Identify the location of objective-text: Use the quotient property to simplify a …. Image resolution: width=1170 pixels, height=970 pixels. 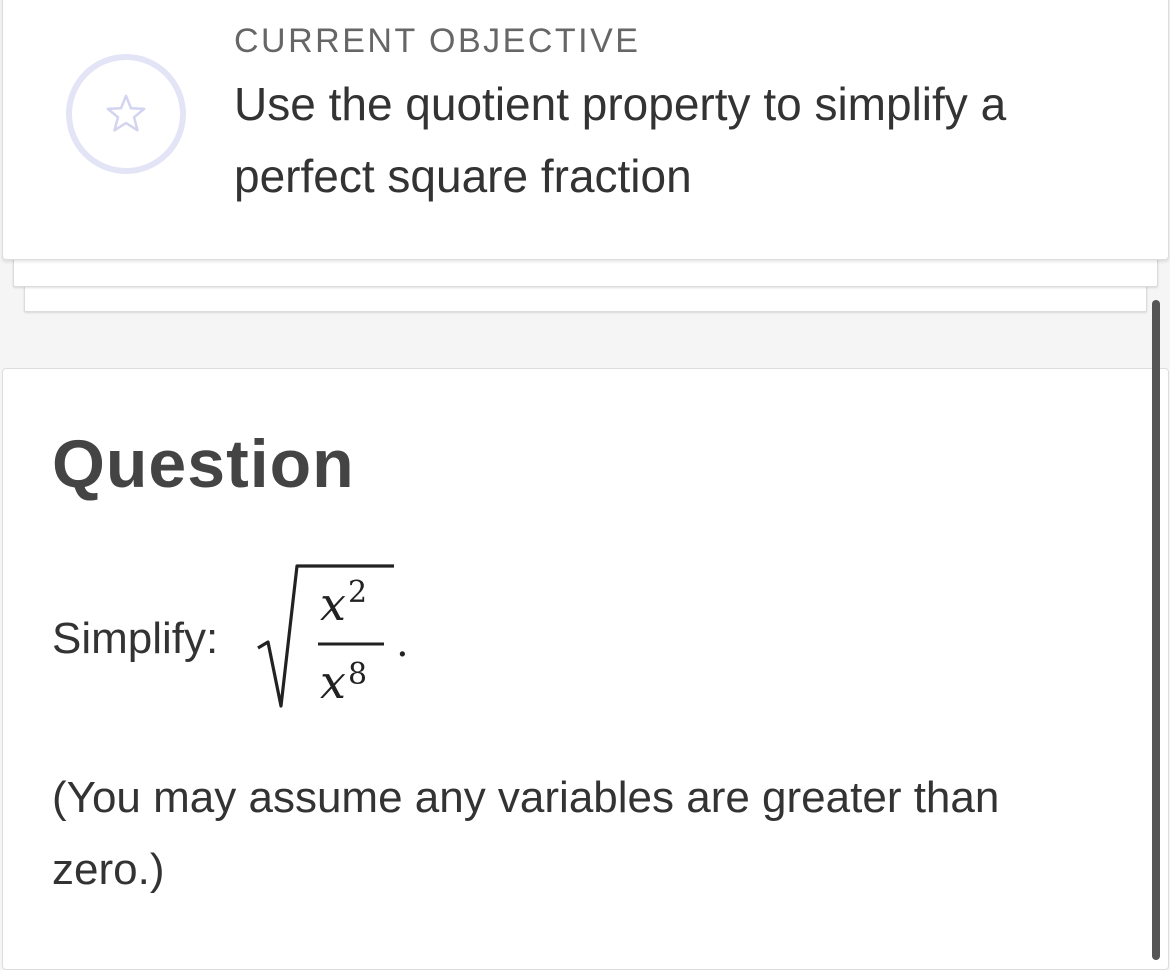
(620, 140).